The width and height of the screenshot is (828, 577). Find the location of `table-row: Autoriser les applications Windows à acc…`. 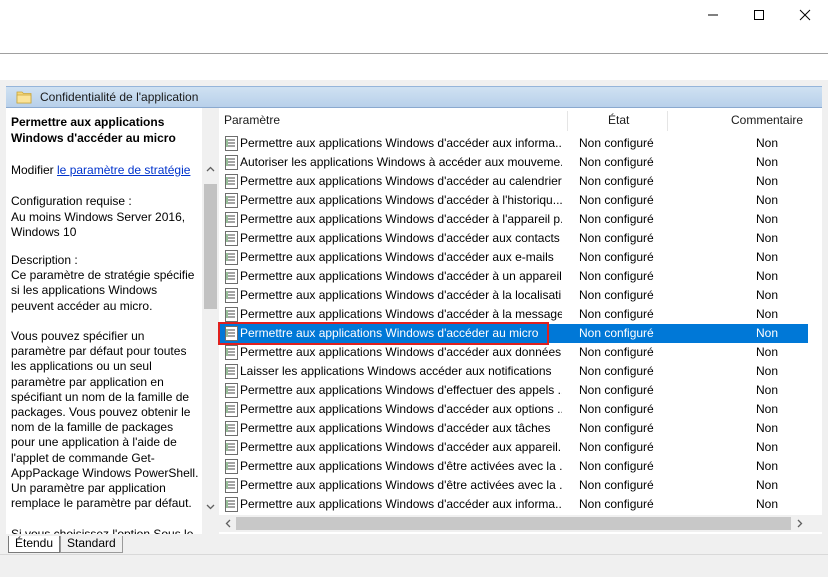

table-row: Autoriser les applications Windows à acc… is located at coordinates (513, 162).